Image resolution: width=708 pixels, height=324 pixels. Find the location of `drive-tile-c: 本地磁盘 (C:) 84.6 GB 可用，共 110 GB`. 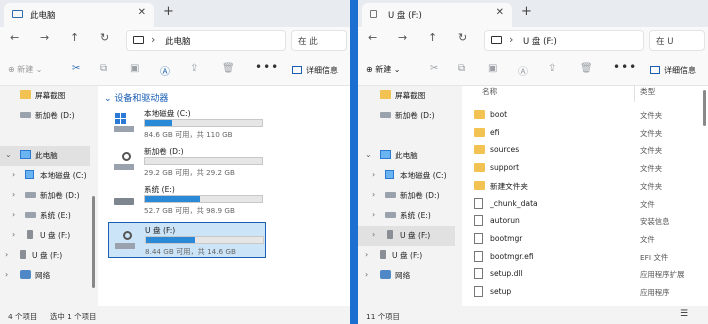

drive-tile-c: 本地磁盘 (C:) 84.6 GB 可用，共 110 GB is located at coordinates (187, 124).